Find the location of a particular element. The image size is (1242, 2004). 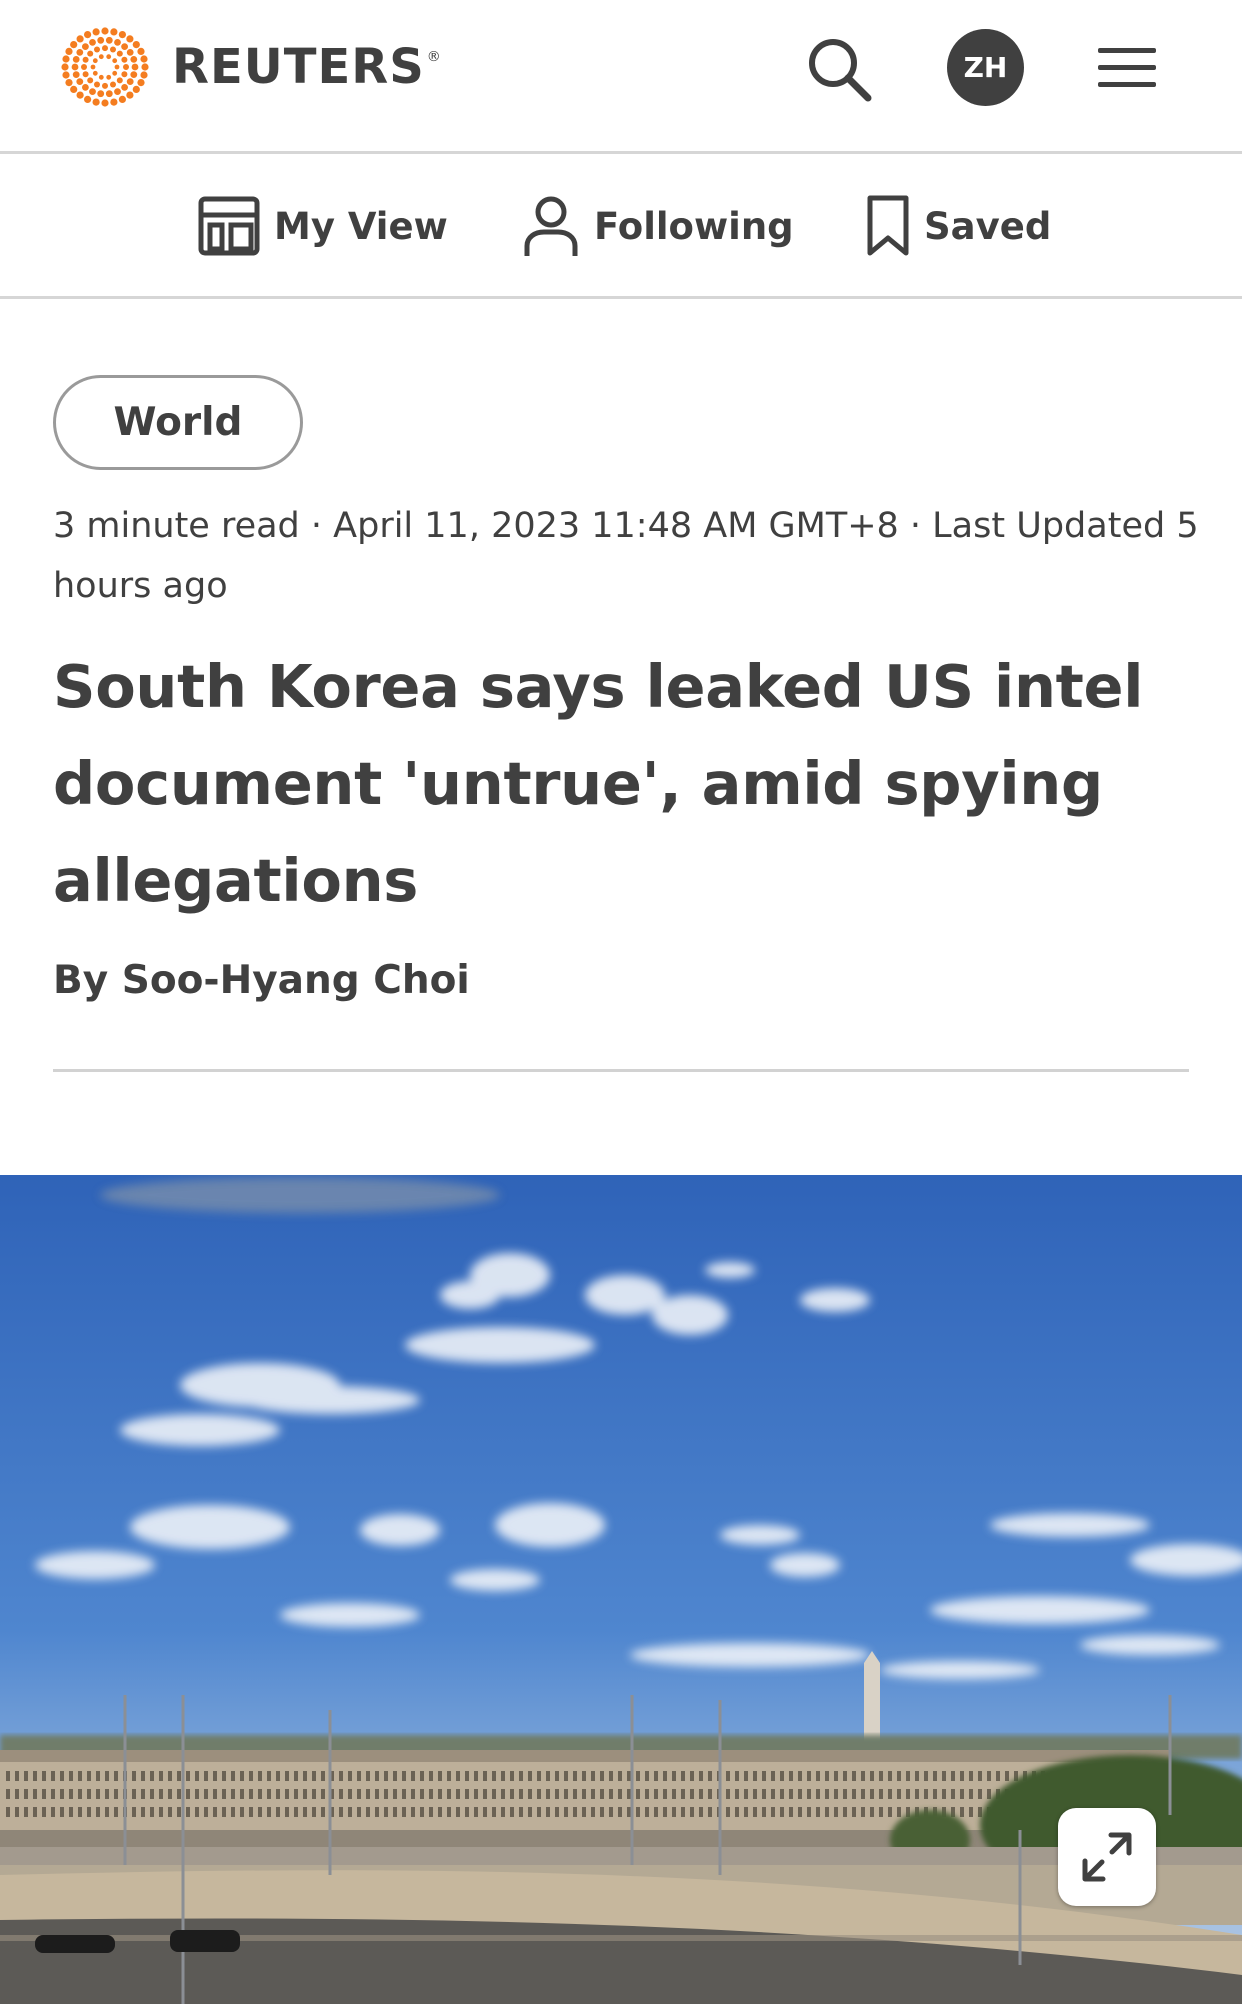

brand-name-text: REUTERS is located at coordinates (298, 67).